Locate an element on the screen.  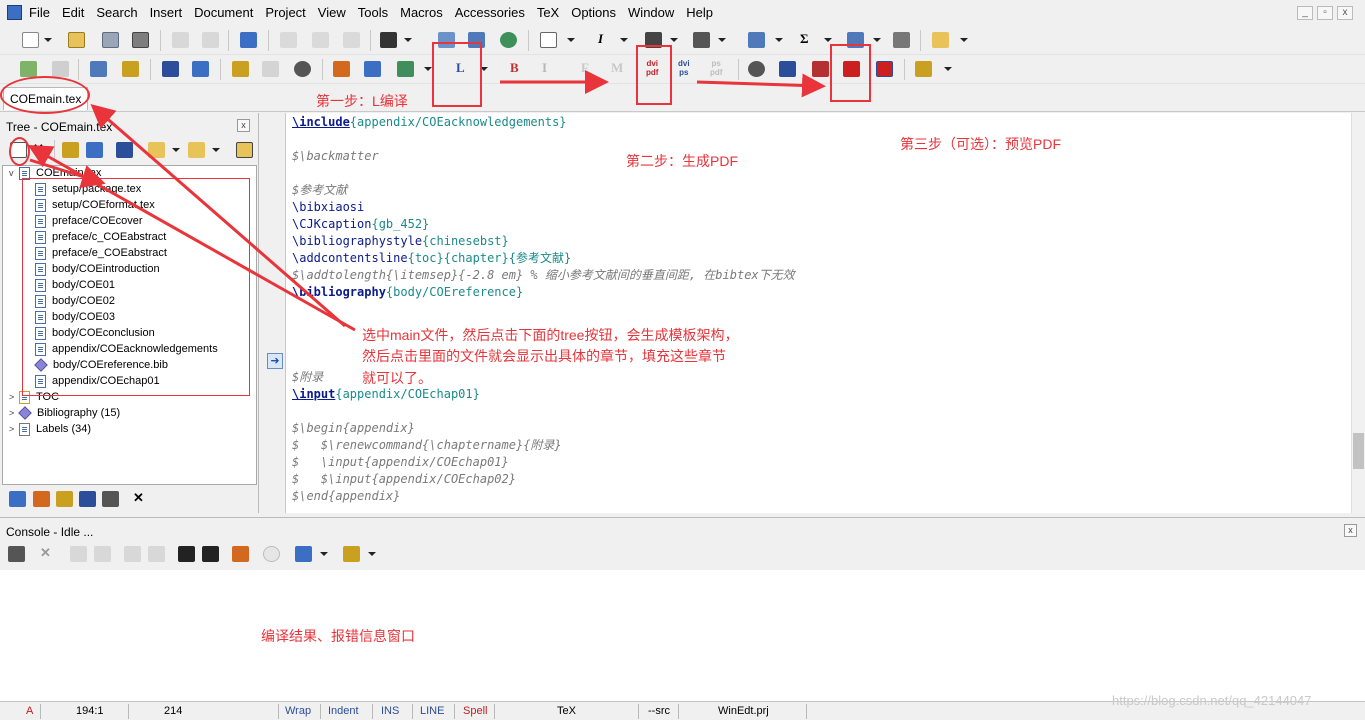
annotation-tree-note-1: 选中main文件，然后点击下面的tree按钮，会生成模板架构， is located at coordinates (550, 335).